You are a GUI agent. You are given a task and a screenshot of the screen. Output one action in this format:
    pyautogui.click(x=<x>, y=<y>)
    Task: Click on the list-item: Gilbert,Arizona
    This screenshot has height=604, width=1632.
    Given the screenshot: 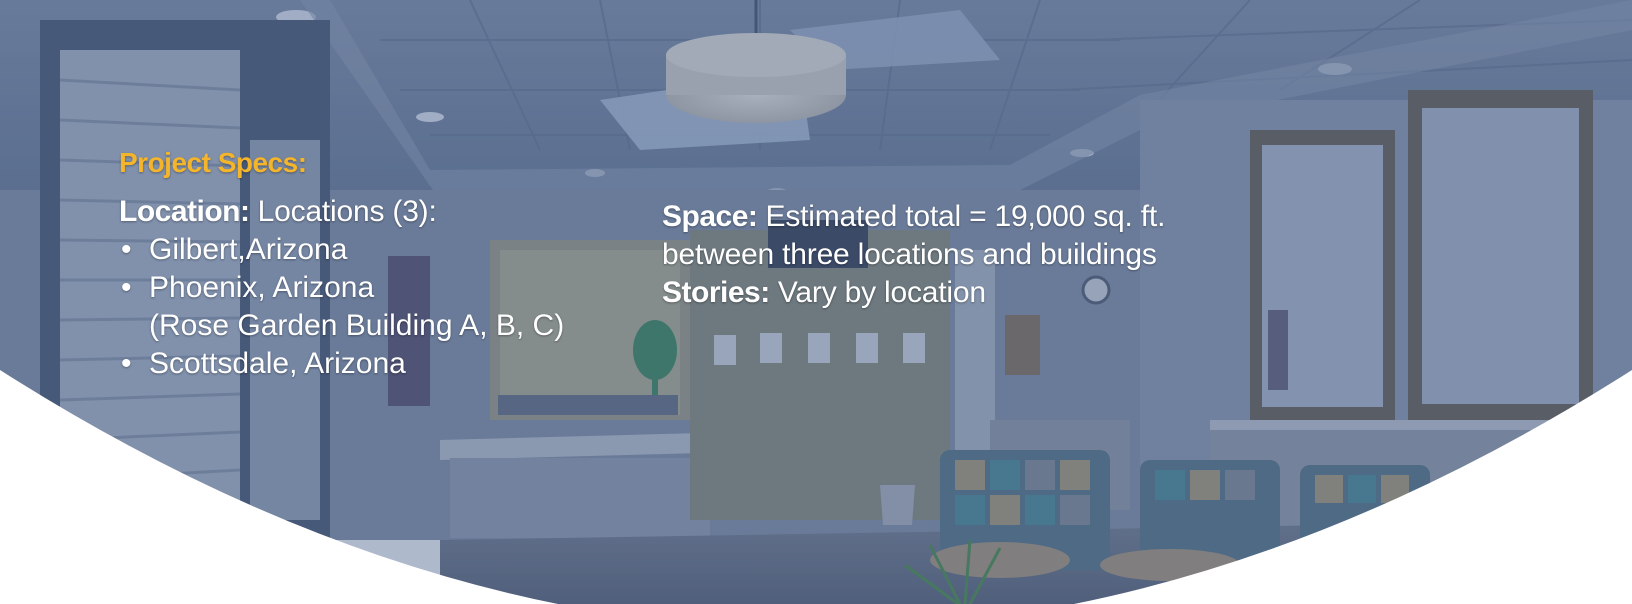 What is the action you would take?
    pyautogui.click(x=379, y=250)
    